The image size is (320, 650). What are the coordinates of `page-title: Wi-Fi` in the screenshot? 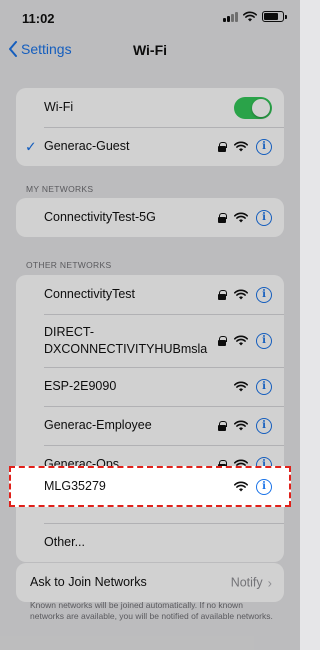 It's located at (150, 50).